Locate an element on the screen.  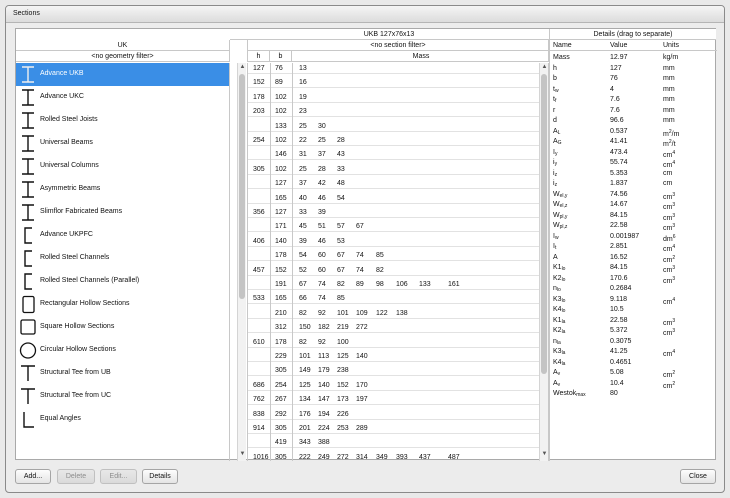
section-type-item: Square Hollow Sections is located at coordinates (122, 327).